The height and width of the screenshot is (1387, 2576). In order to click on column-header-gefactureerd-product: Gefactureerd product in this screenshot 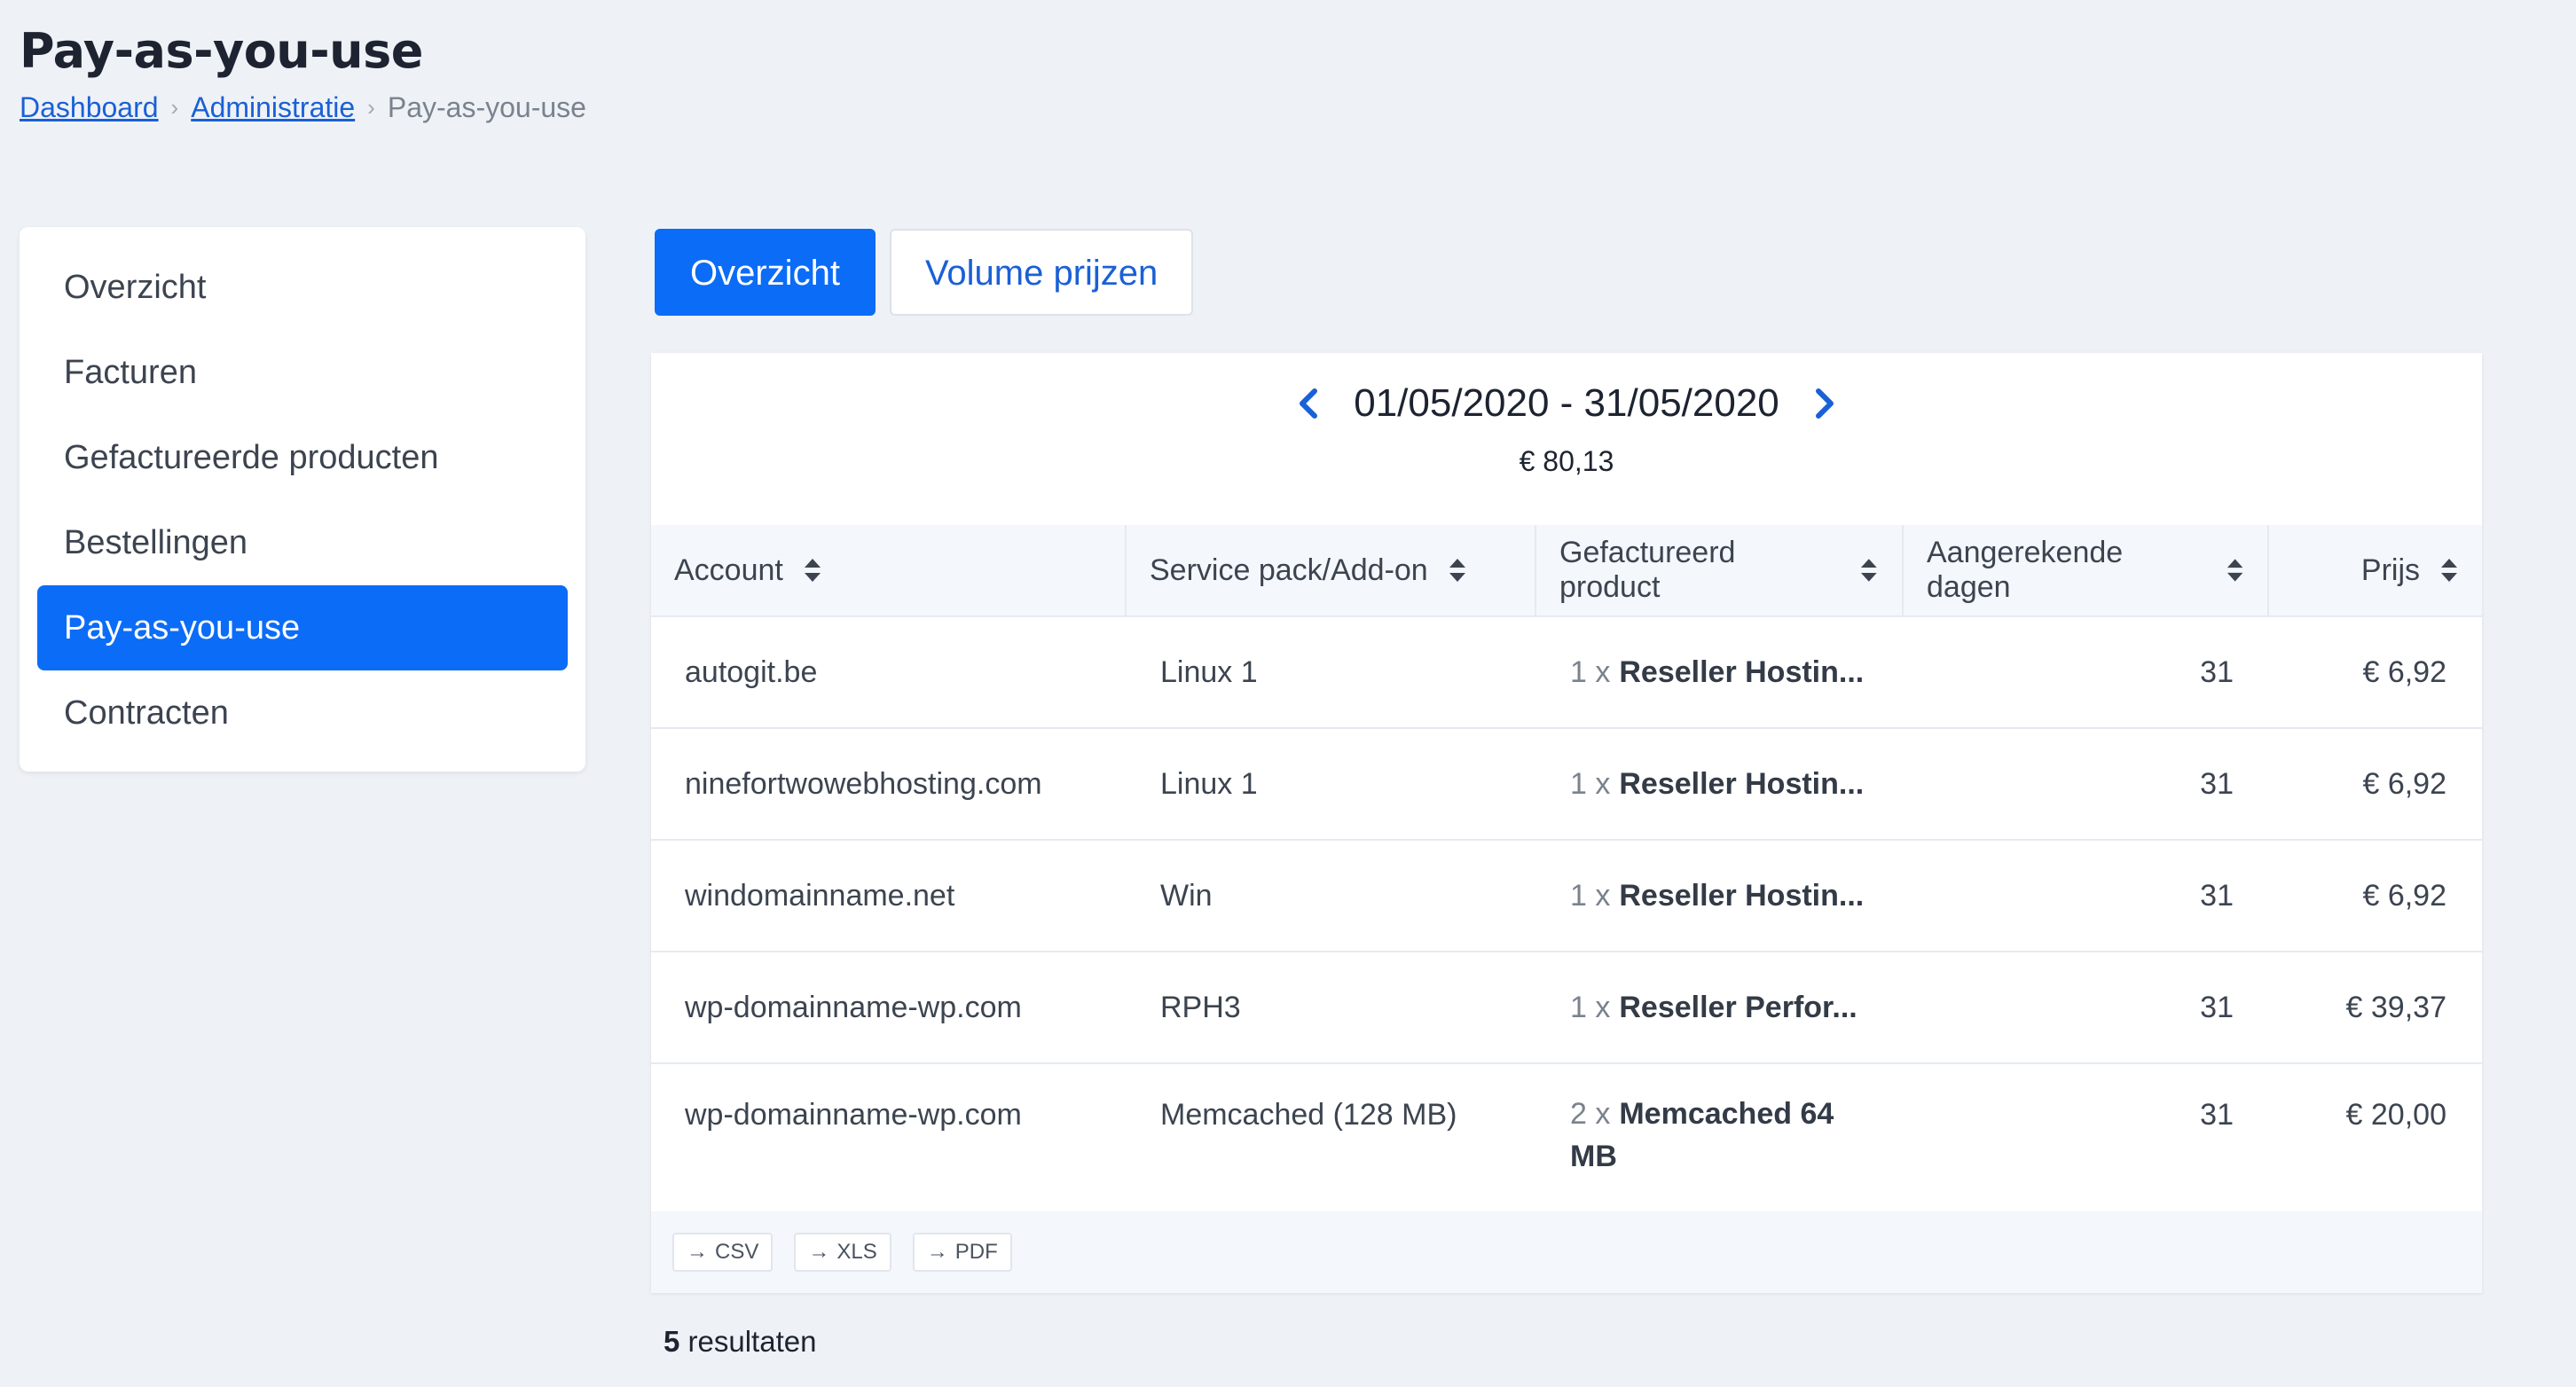, I will do `click(1720, 570)`.